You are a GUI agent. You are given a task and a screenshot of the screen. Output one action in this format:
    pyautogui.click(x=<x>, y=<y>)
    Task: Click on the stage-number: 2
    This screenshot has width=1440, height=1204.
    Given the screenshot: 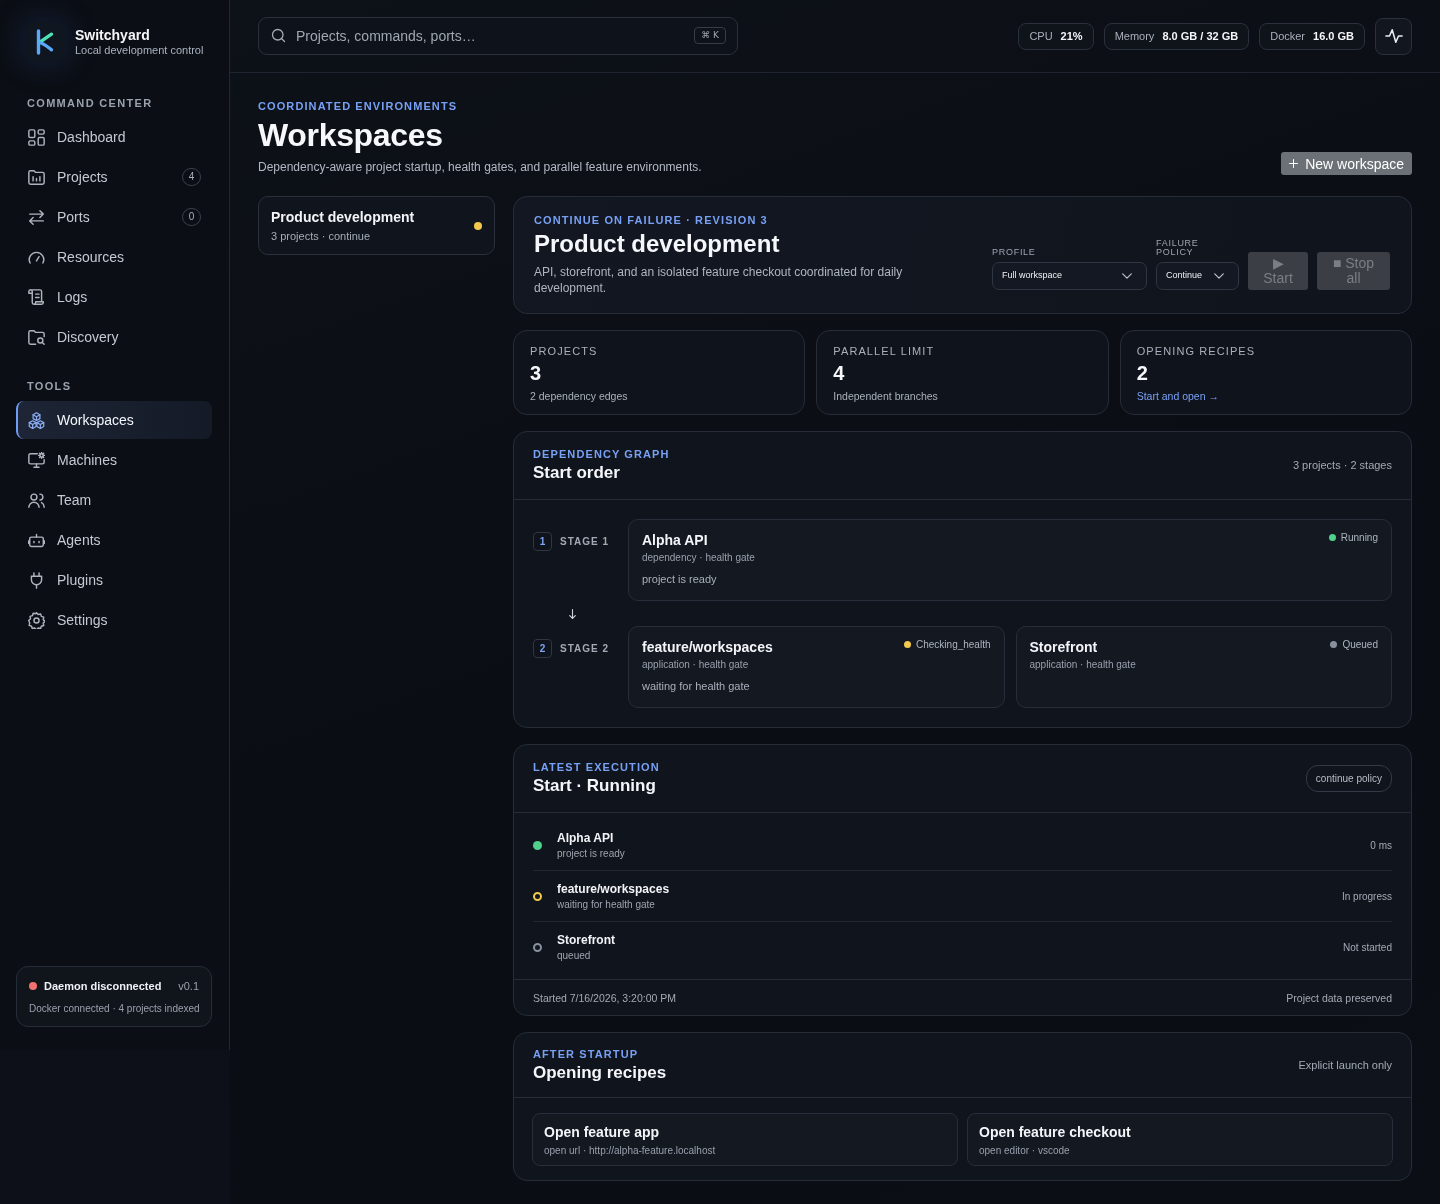 What is the action you would take?
    pyautogui.click(x=542, y=648)
    